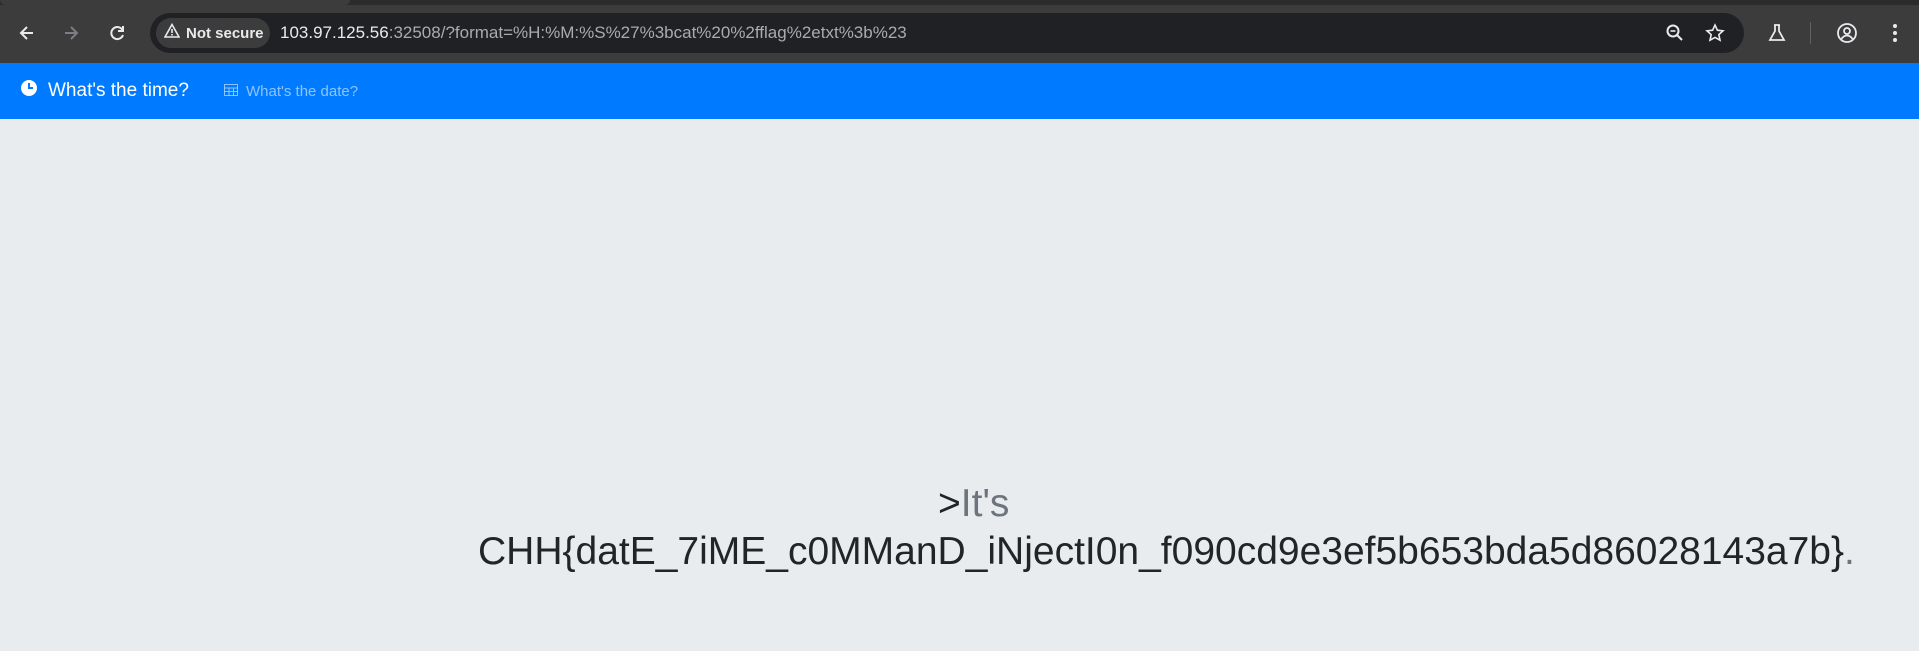 The image size is (1919, 651). What do you see at coordinates (1849, 551) in the screenshot?
I see `result-suffix: .` at bounding box center [1849, 551].